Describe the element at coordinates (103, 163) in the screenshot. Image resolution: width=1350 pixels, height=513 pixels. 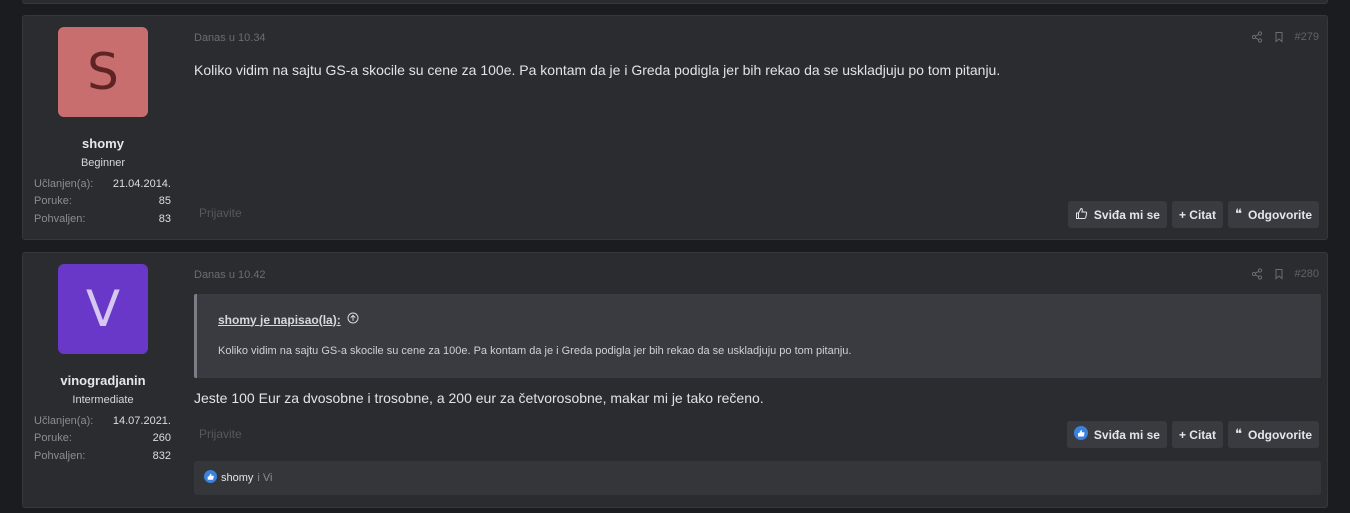
I see `user-rank: Beginner` at that location.